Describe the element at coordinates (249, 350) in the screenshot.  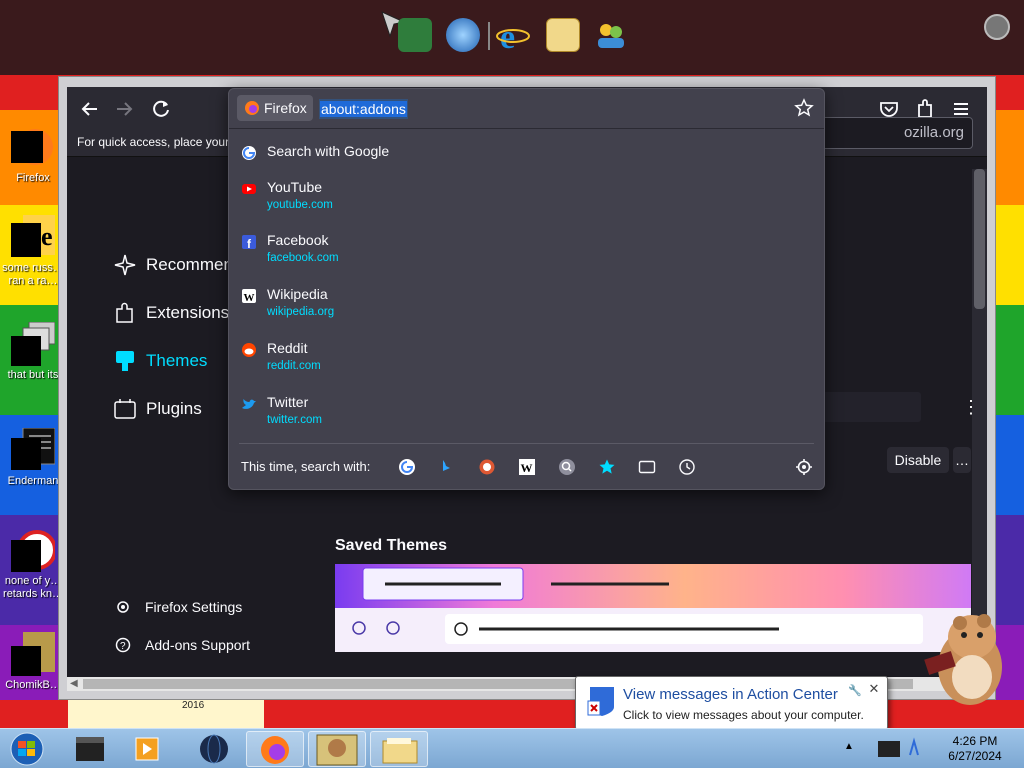
I see `reddit-icon` at that location.